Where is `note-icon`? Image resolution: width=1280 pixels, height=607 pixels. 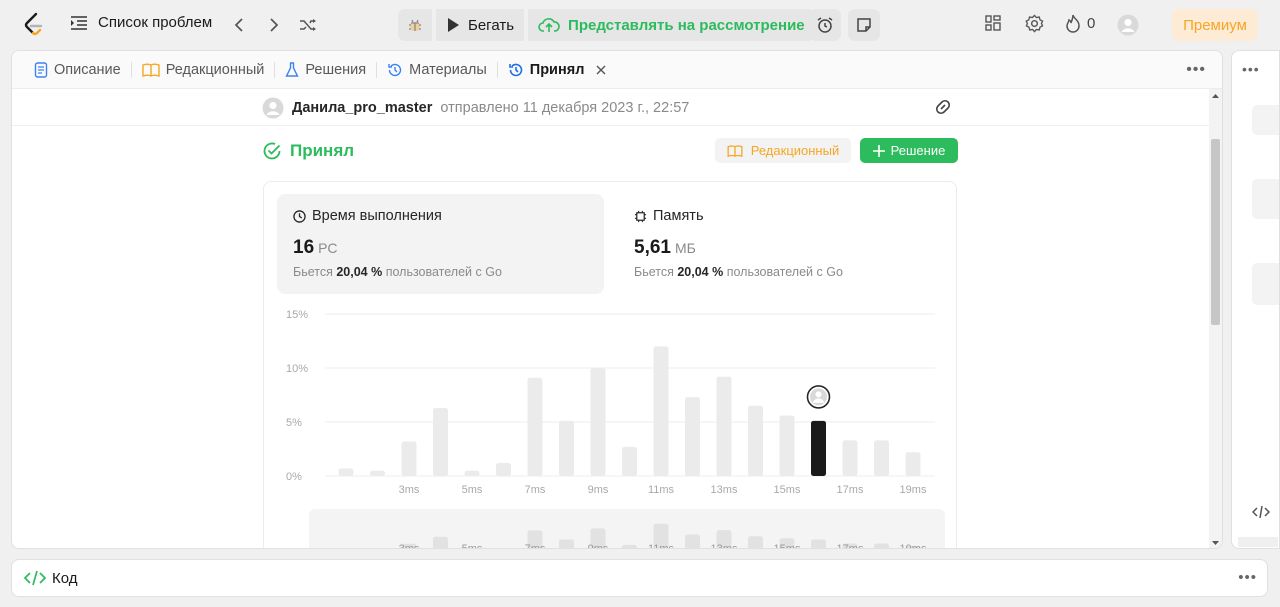
note-icon is located at coordinates (864, 25).